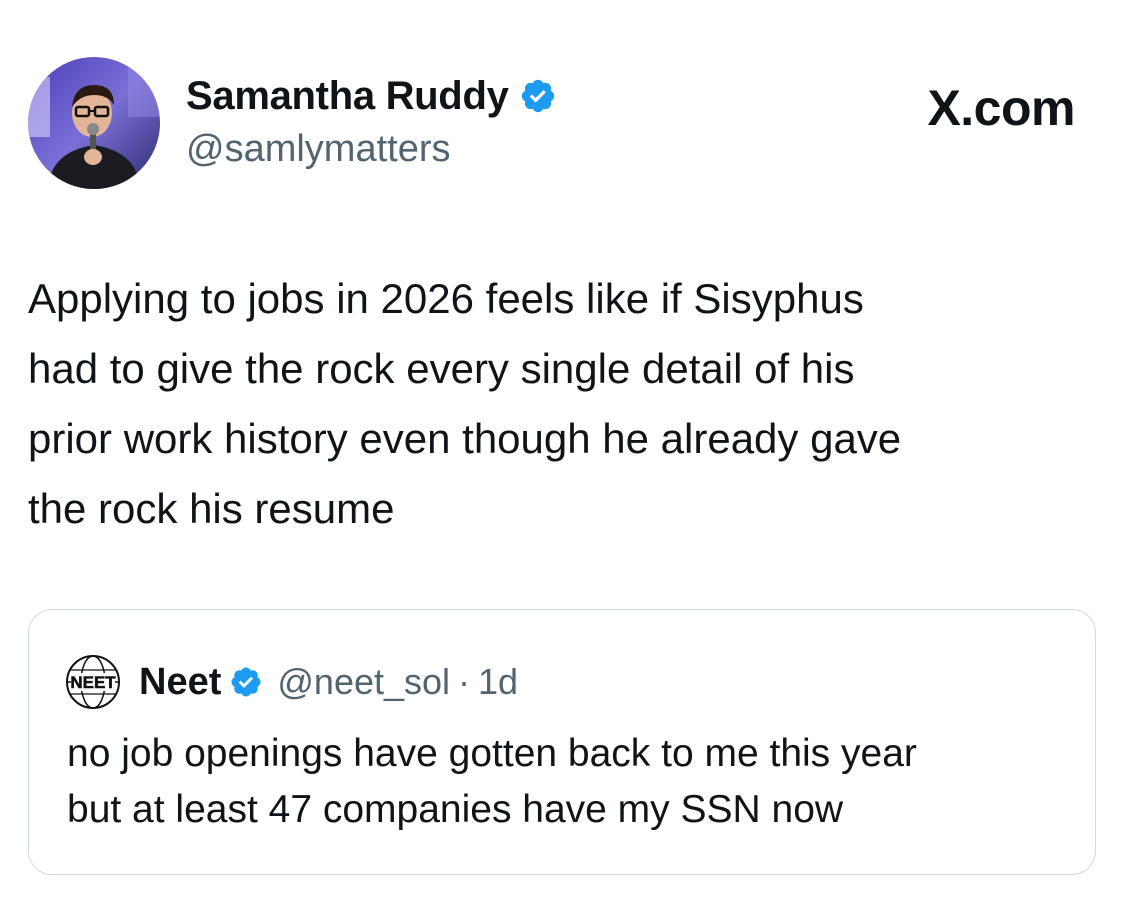  I want to click on quoted-tweet-header: NEET Neet @neet_sol · 1d, so click(291, 682).